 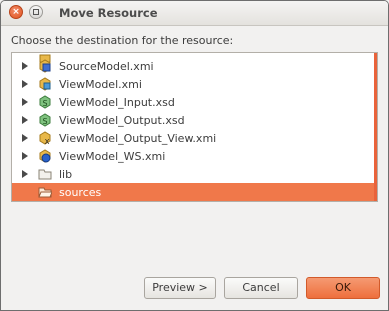 What do you see at coordinates (122, 40) in the screenshot?
I see `destination-prompt: Choose the destination for the resource:` at bounding box center [122, 40].